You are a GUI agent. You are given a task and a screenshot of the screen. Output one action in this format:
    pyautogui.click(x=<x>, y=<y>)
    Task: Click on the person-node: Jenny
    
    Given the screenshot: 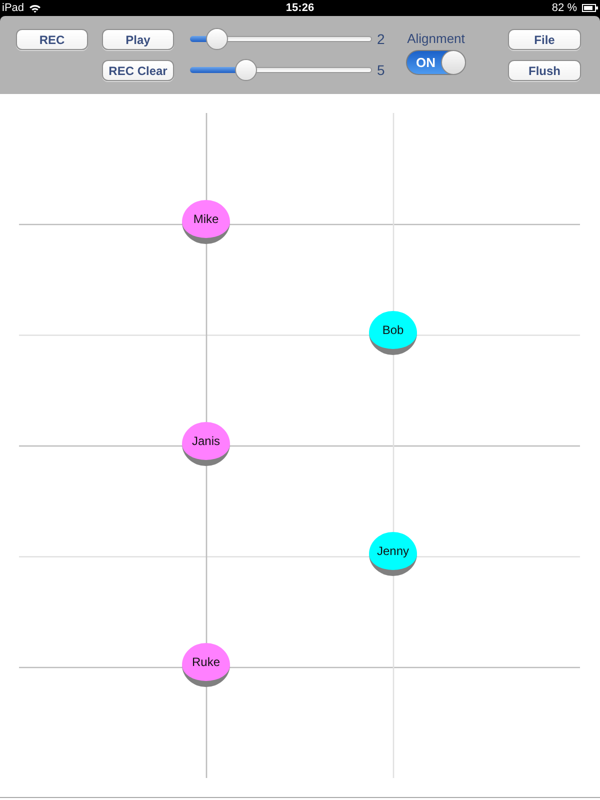 What is the action you would take?
    pyautogui.click(x=393, y=554)
    